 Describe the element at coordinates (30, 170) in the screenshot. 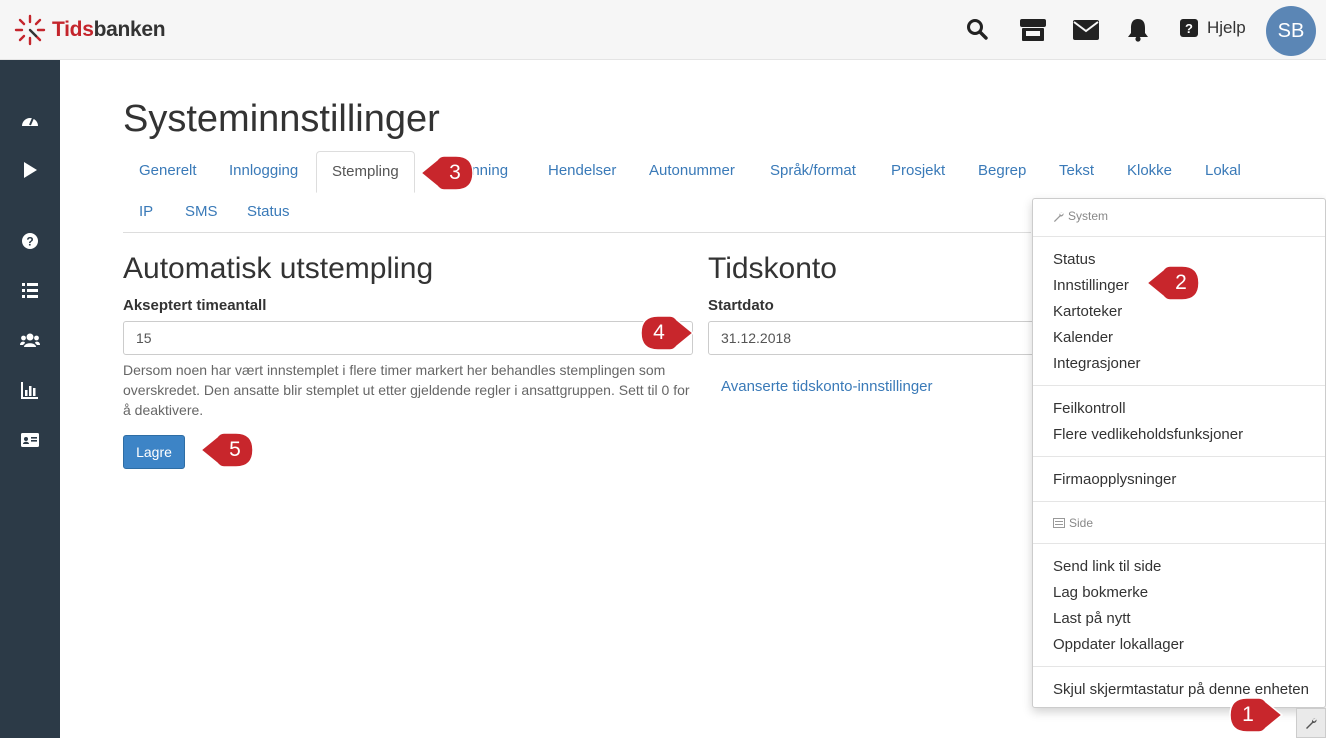

I see `play-icon` at that location.